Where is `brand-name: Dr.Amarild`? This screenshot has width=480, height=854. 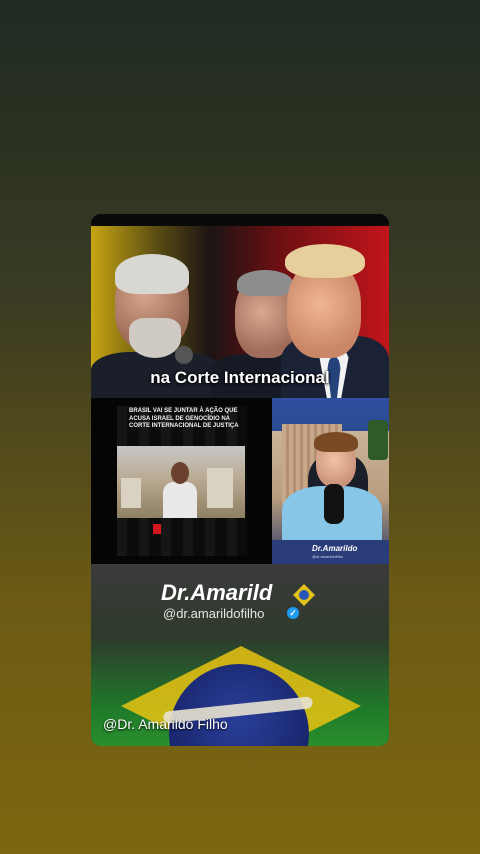 brand-name: Dr.Amarild is located at coordinates (217, 592).